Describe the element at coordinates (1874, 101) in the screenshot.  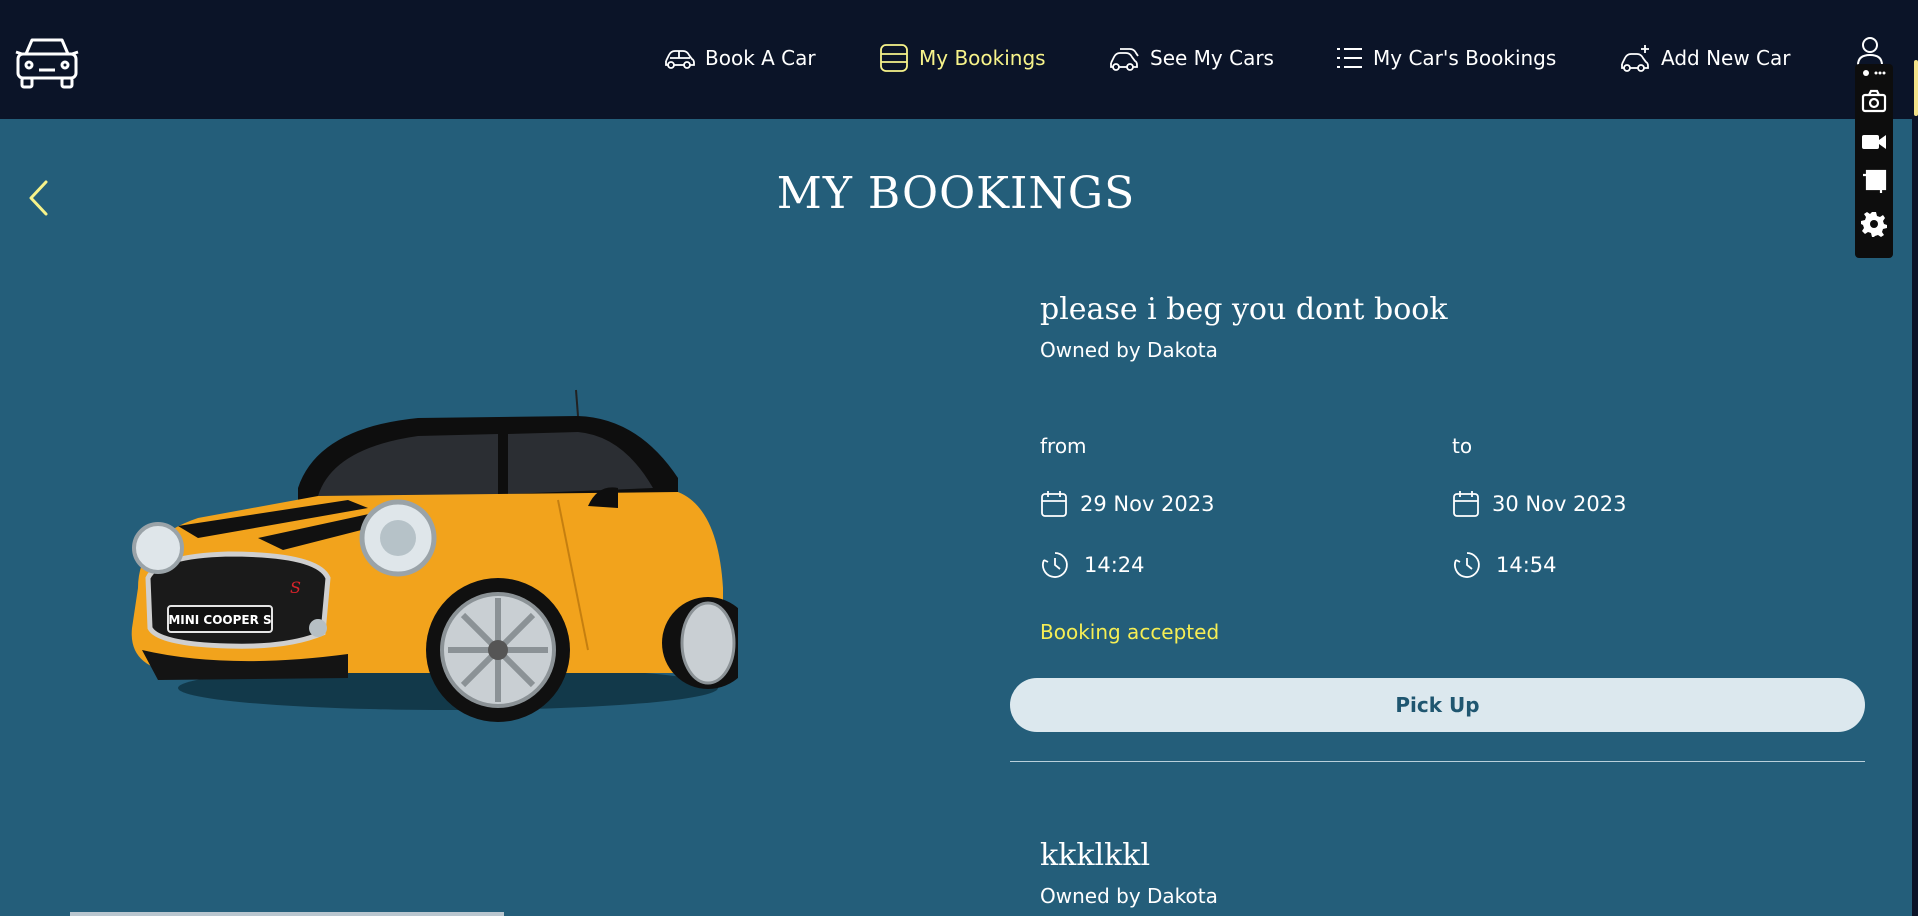
I see `camera-icon` at that location.